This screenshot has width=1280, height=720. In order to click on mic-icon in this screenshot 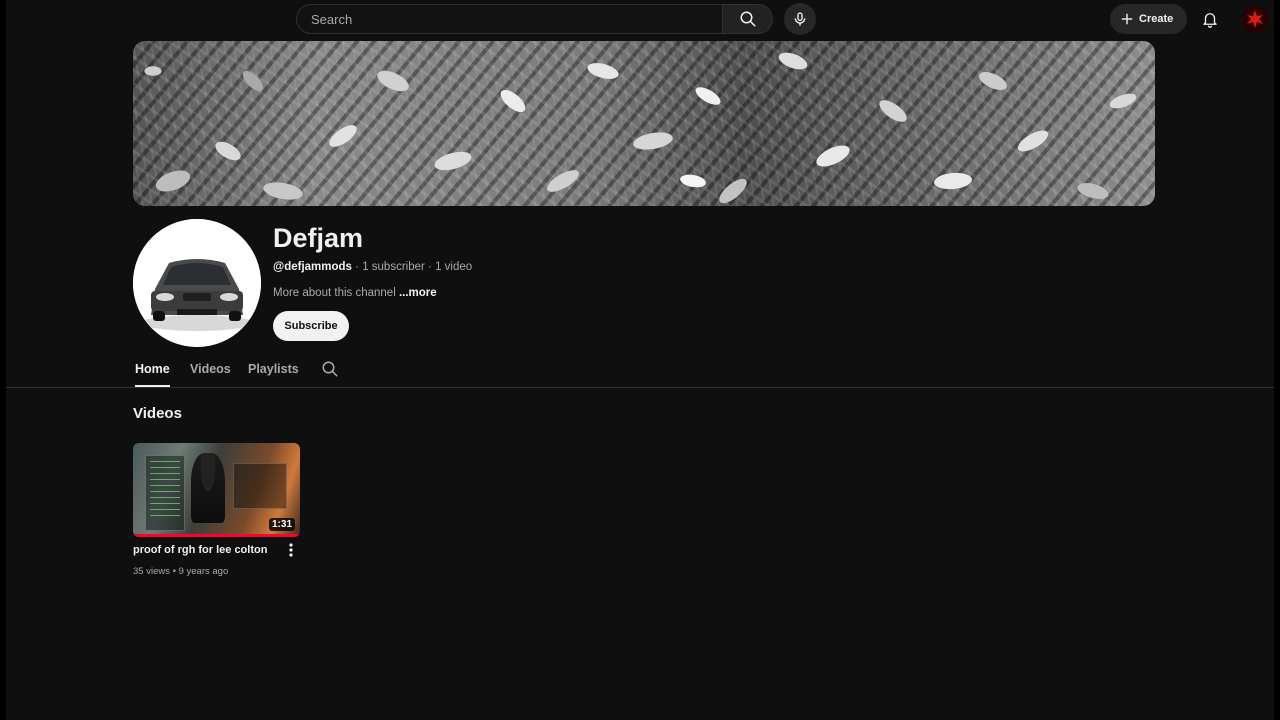, I will do `click(800, 19)`.